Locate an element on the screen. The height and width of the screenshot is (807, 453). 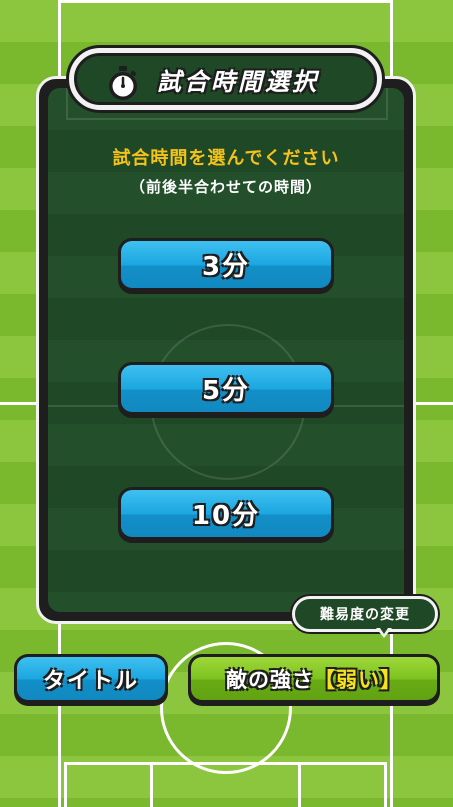
panel-field-penalty-bottom is located at coordinates (227, 119).